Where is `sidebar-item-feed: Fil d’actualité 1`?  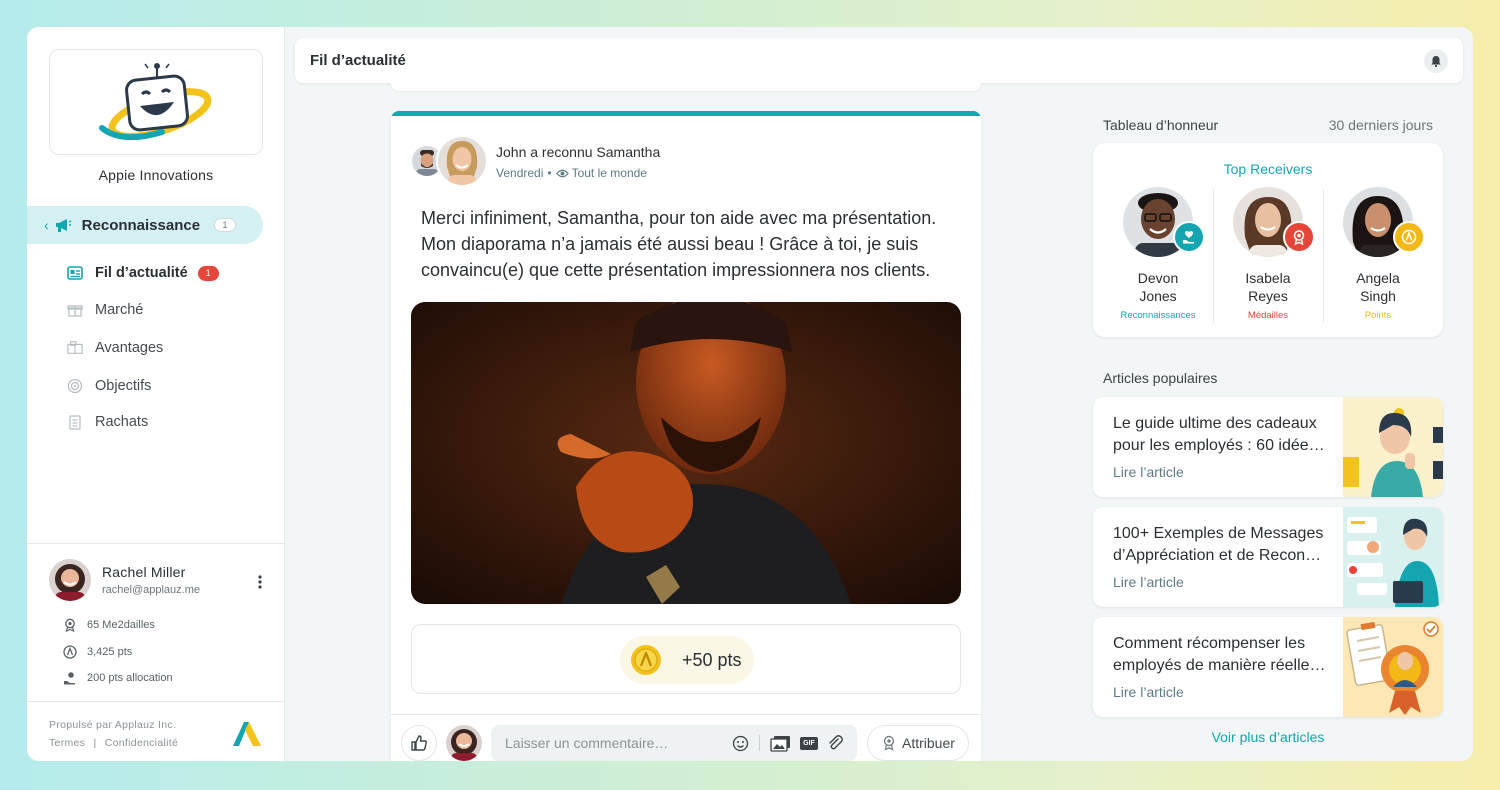 sidebar-item-feed: Fil d’actualité 1 is located at coordinates (167, 273).